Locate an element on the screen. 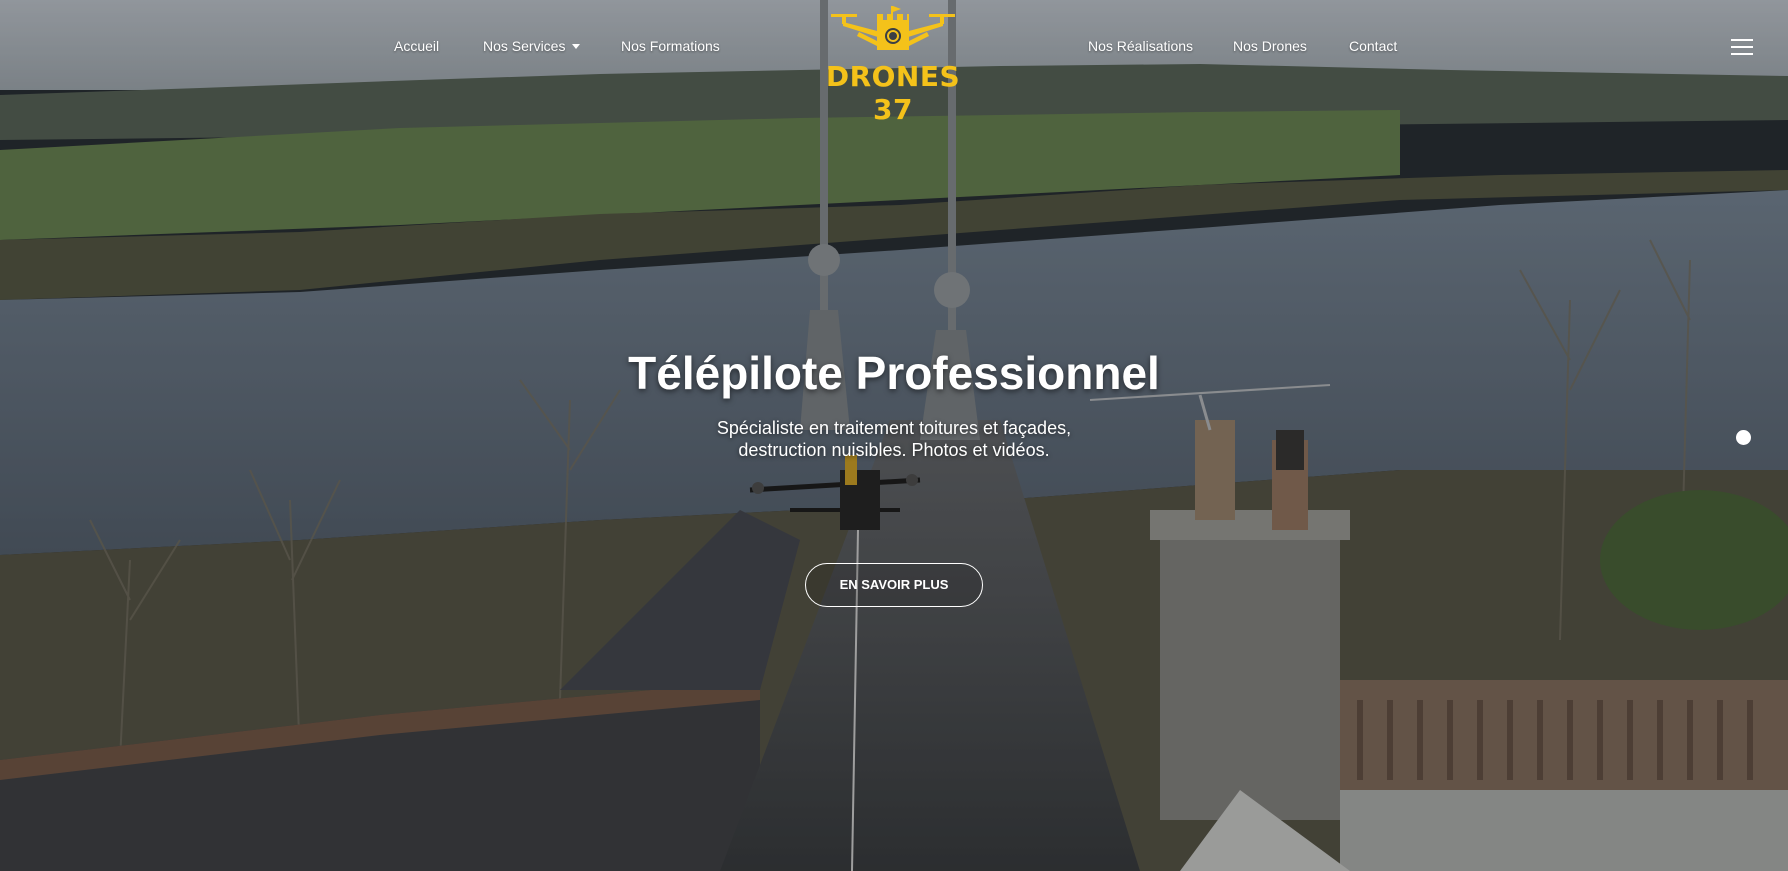 The height and width of the screenshot is (871, 1788). nav-item-nos-services-label: Nos Services is located at coordinates (524, 46).